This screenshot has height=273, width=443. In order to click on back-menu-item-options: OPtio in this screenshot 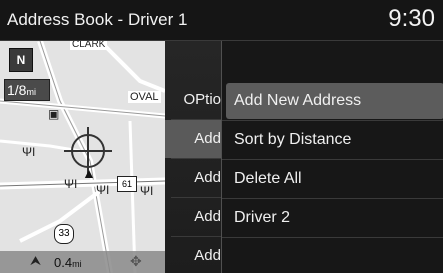, I will do `click(193, 100)`.